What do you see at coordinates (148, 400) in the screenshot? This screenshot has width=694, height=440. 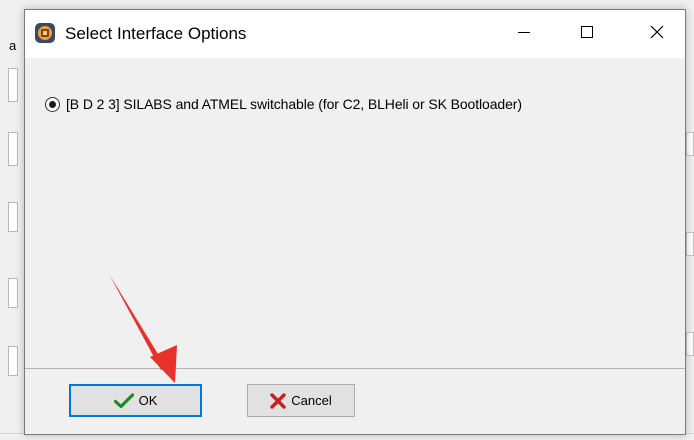 I see `ok-button-label: OK` at bounding box center [148, 400].